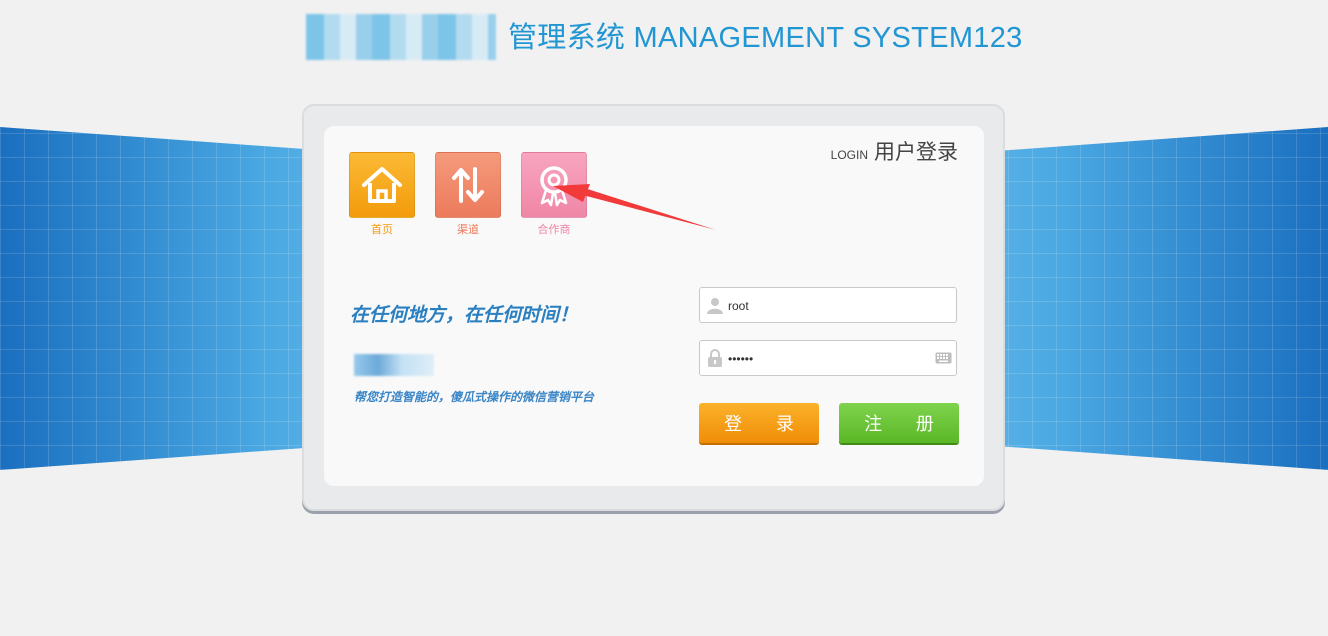  I want to click on nav-tile-partners: 合作商, so click(554, 194).